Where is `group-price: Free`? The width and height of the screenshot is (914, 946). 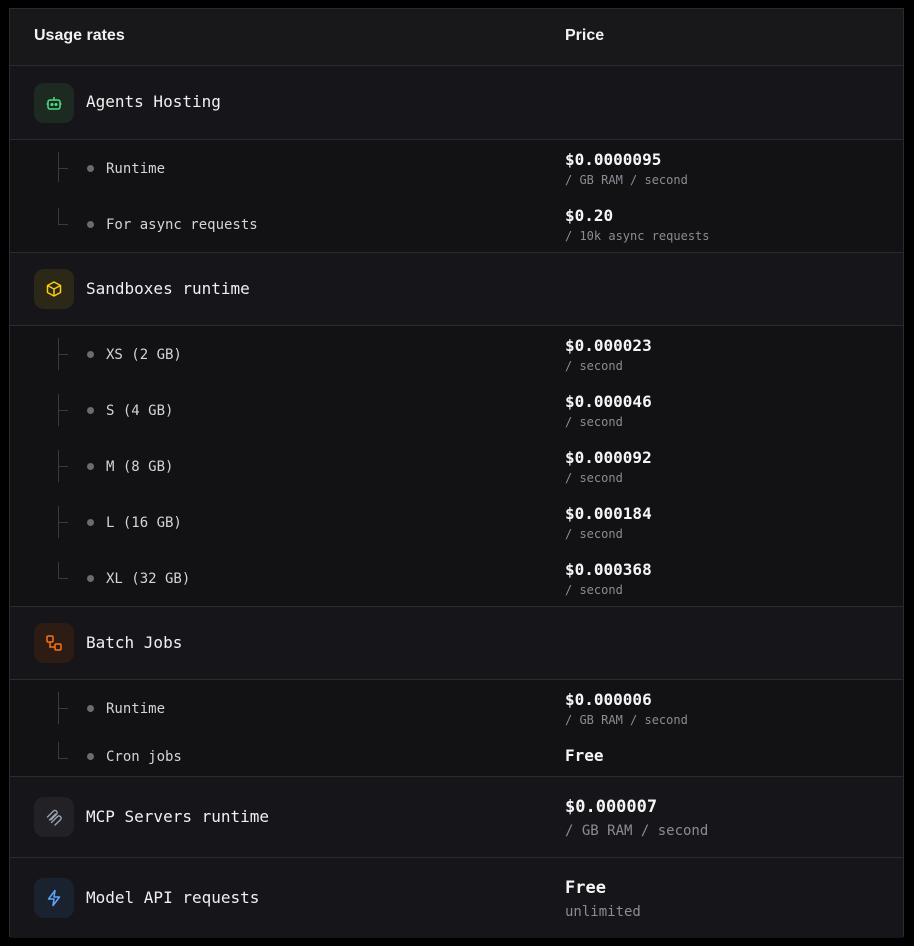 group-price: Free is located at coordinates (585, 888).